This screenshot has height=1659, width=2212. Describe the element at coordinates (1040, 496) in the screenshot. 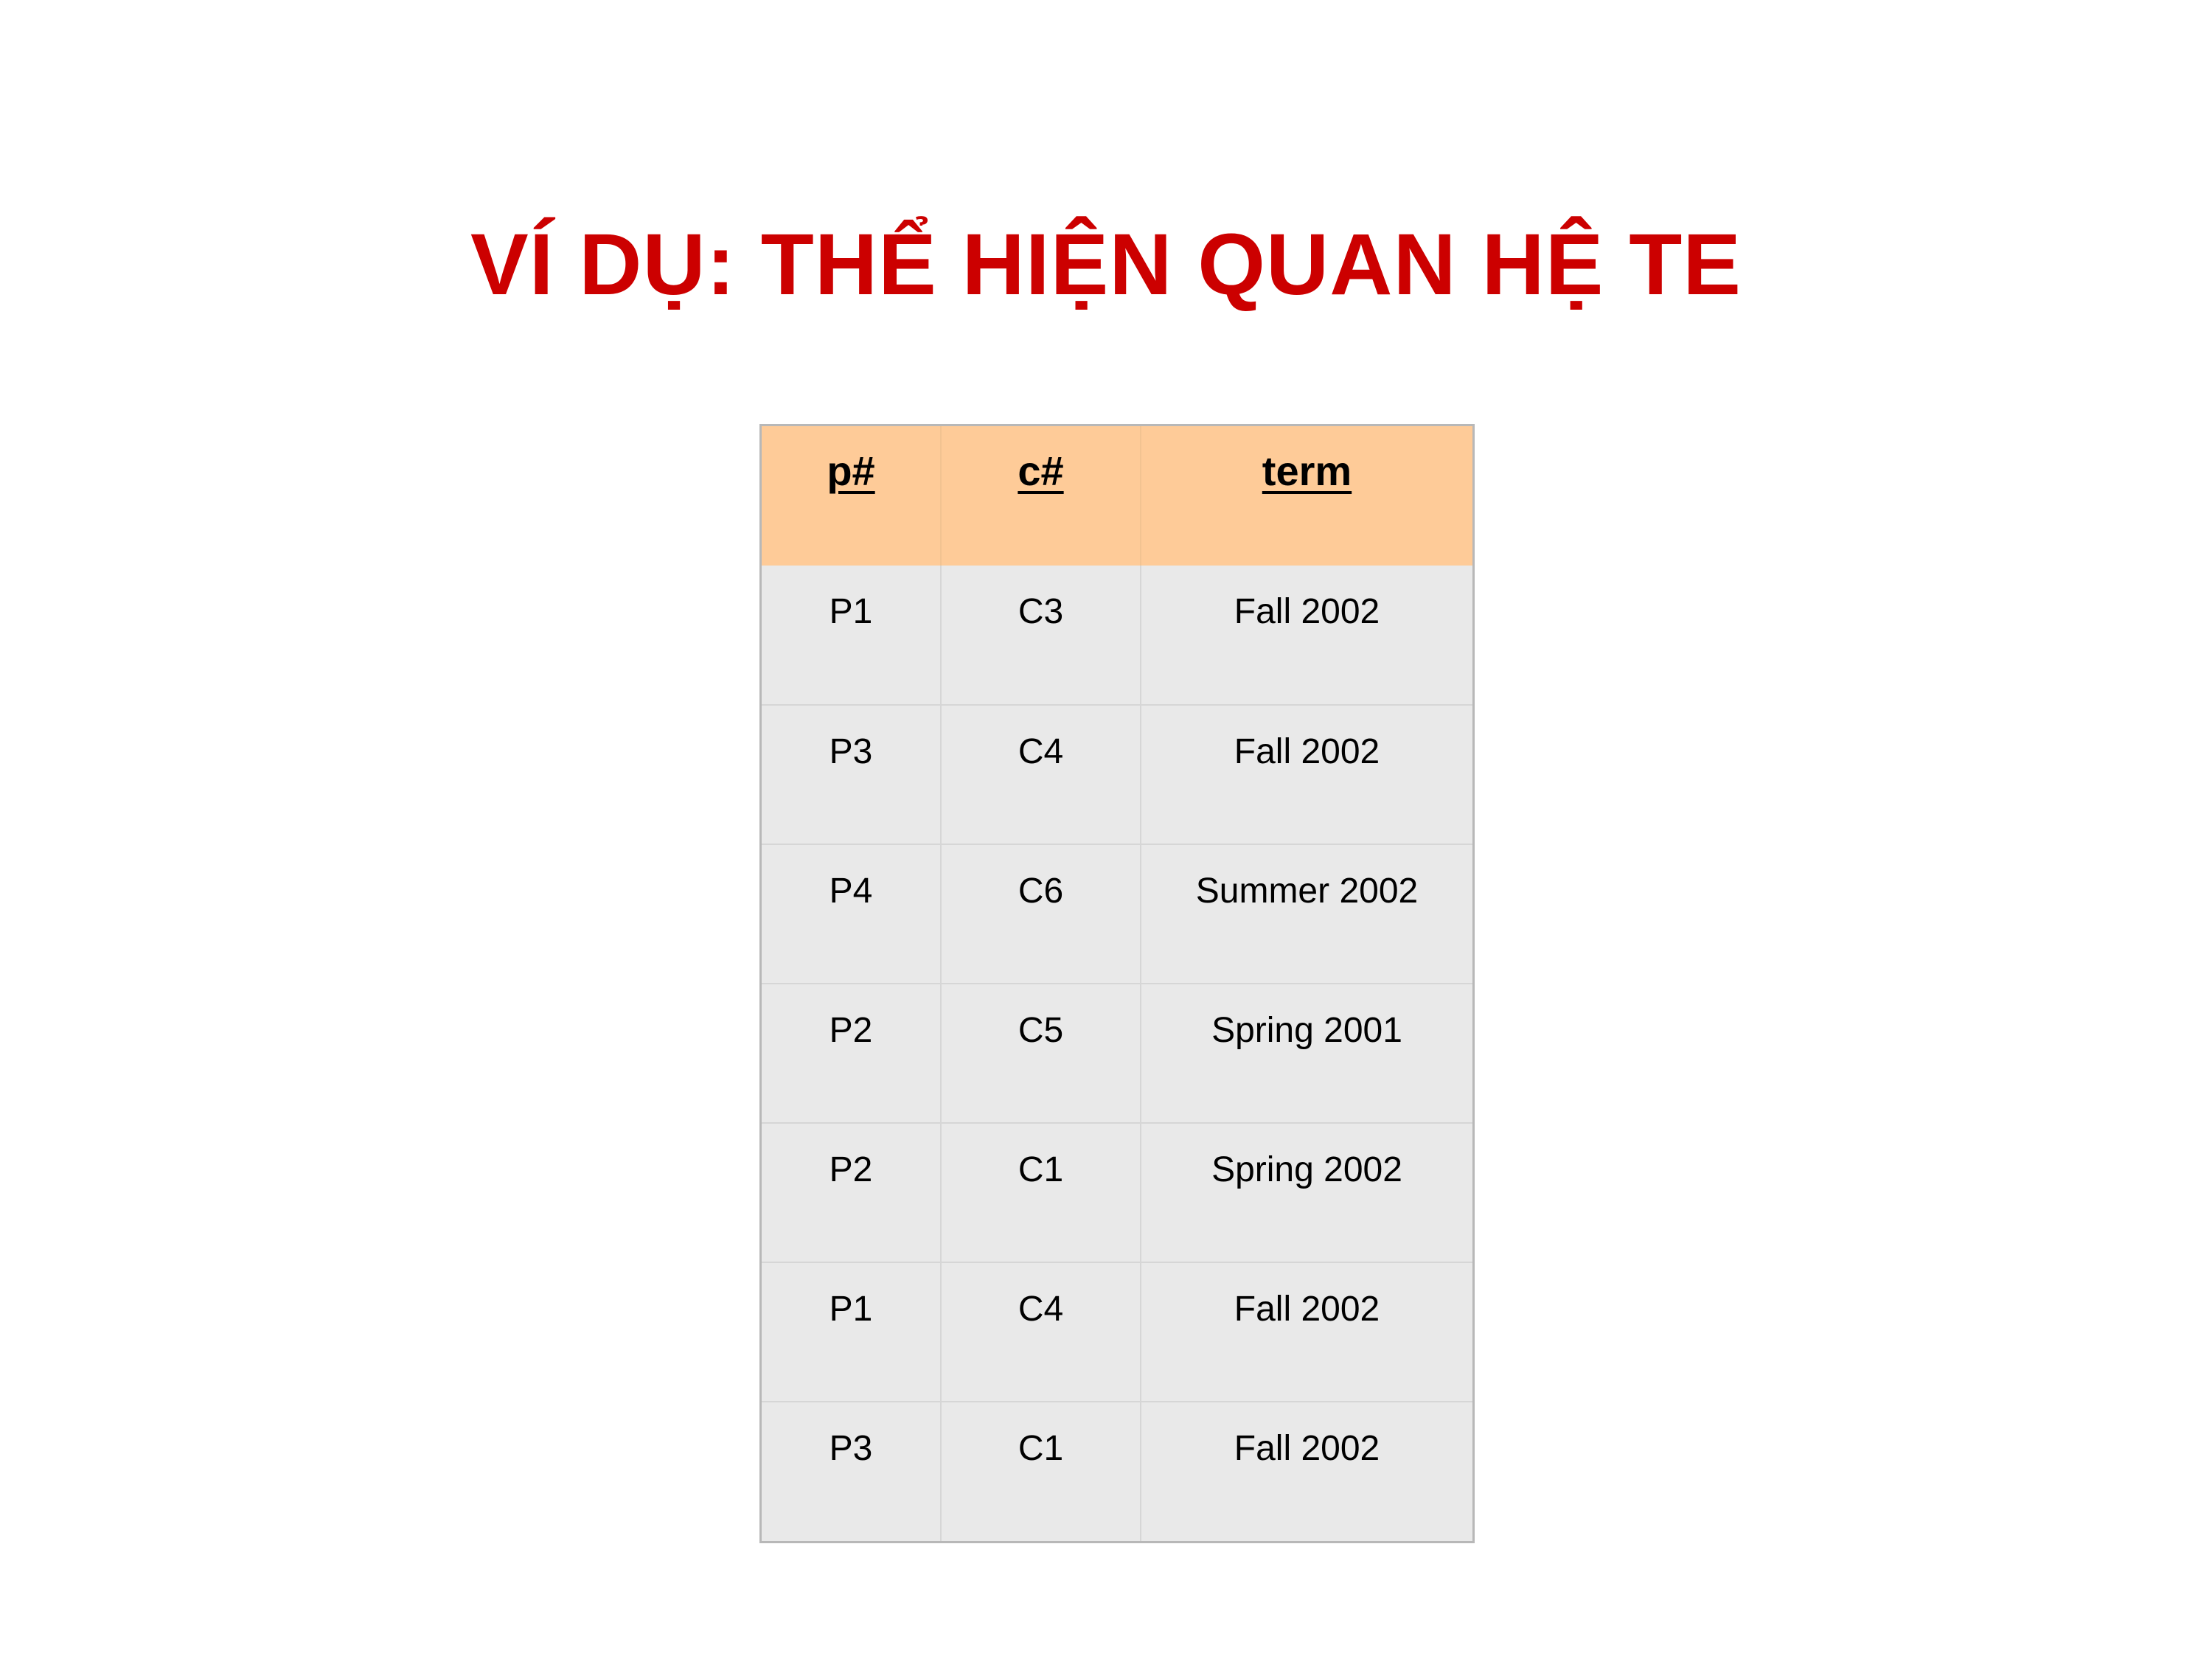

I see `column-header-c: c#` at that location.